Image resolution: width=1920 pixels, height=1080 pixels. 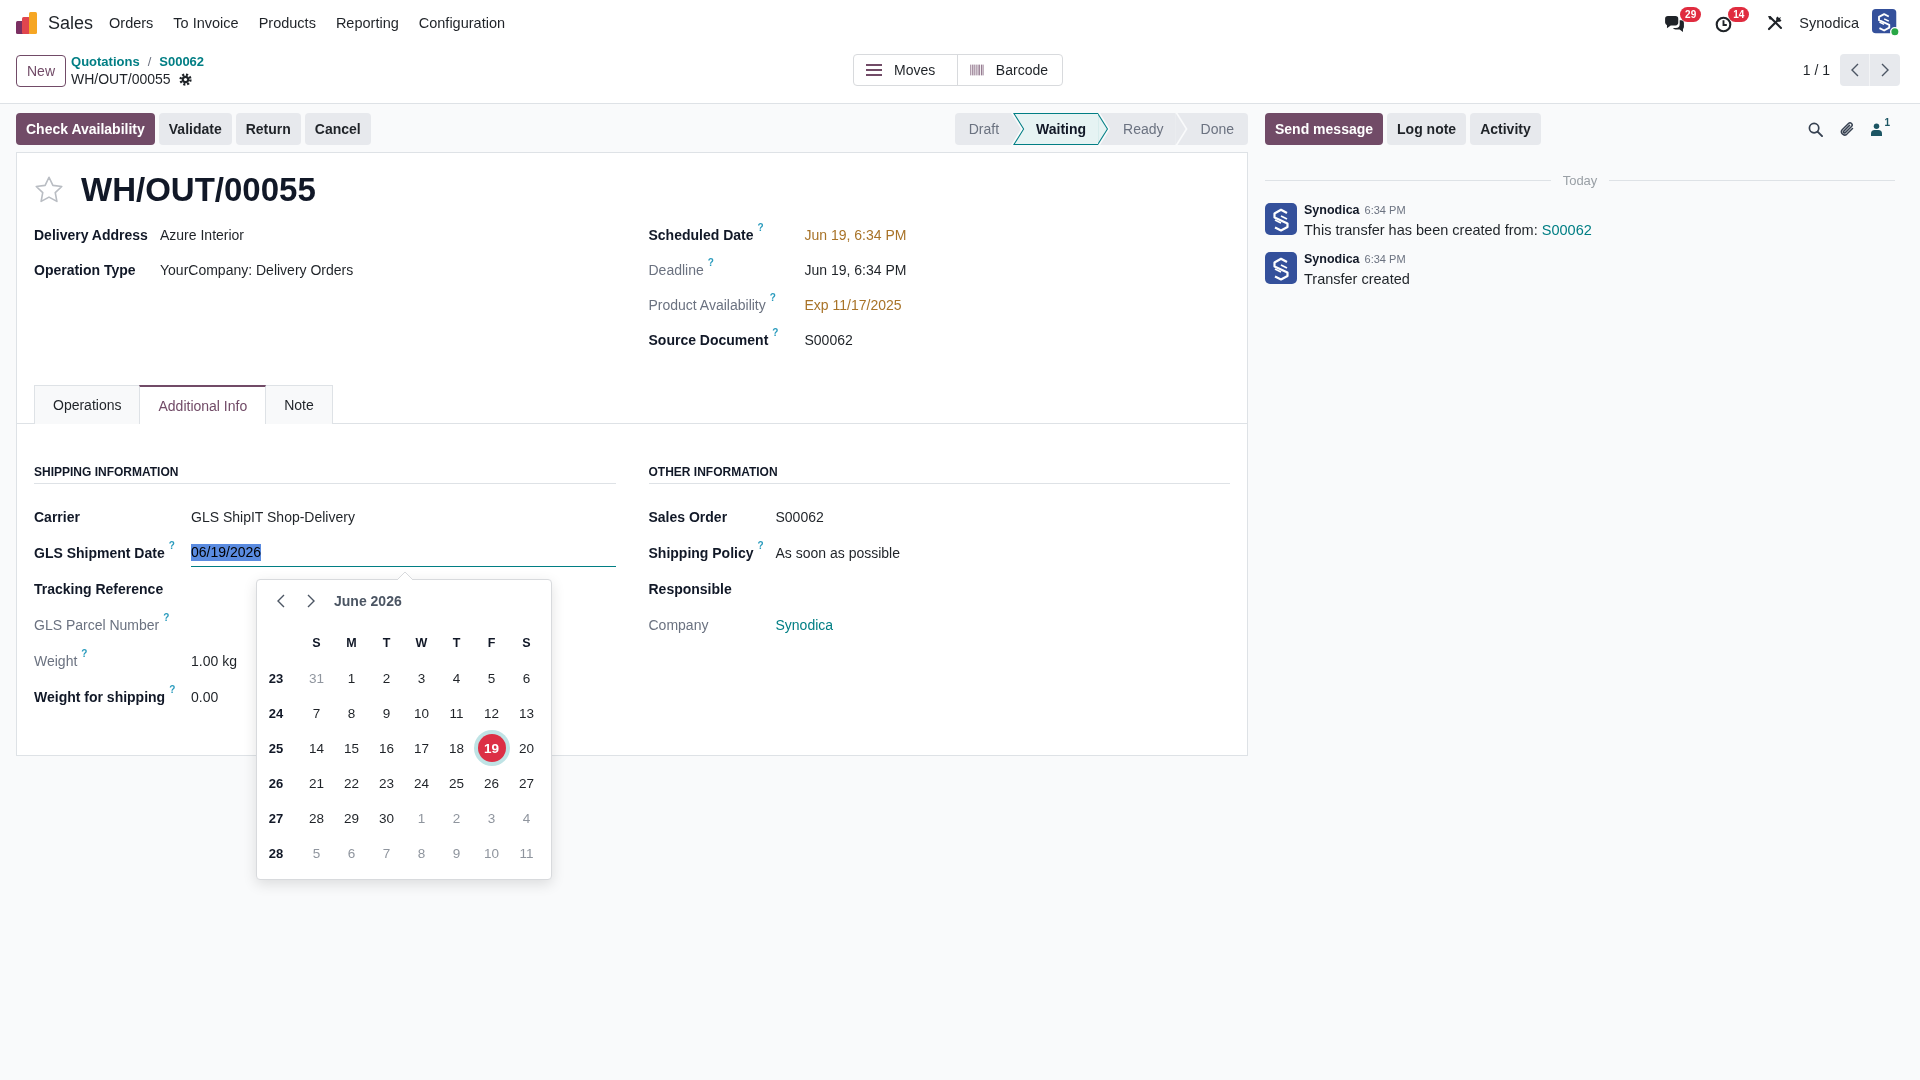 What do you see at coordinates (526, 783) in the screenshot?
I see `calendar-day: 27` at bounding box center [526, 783].